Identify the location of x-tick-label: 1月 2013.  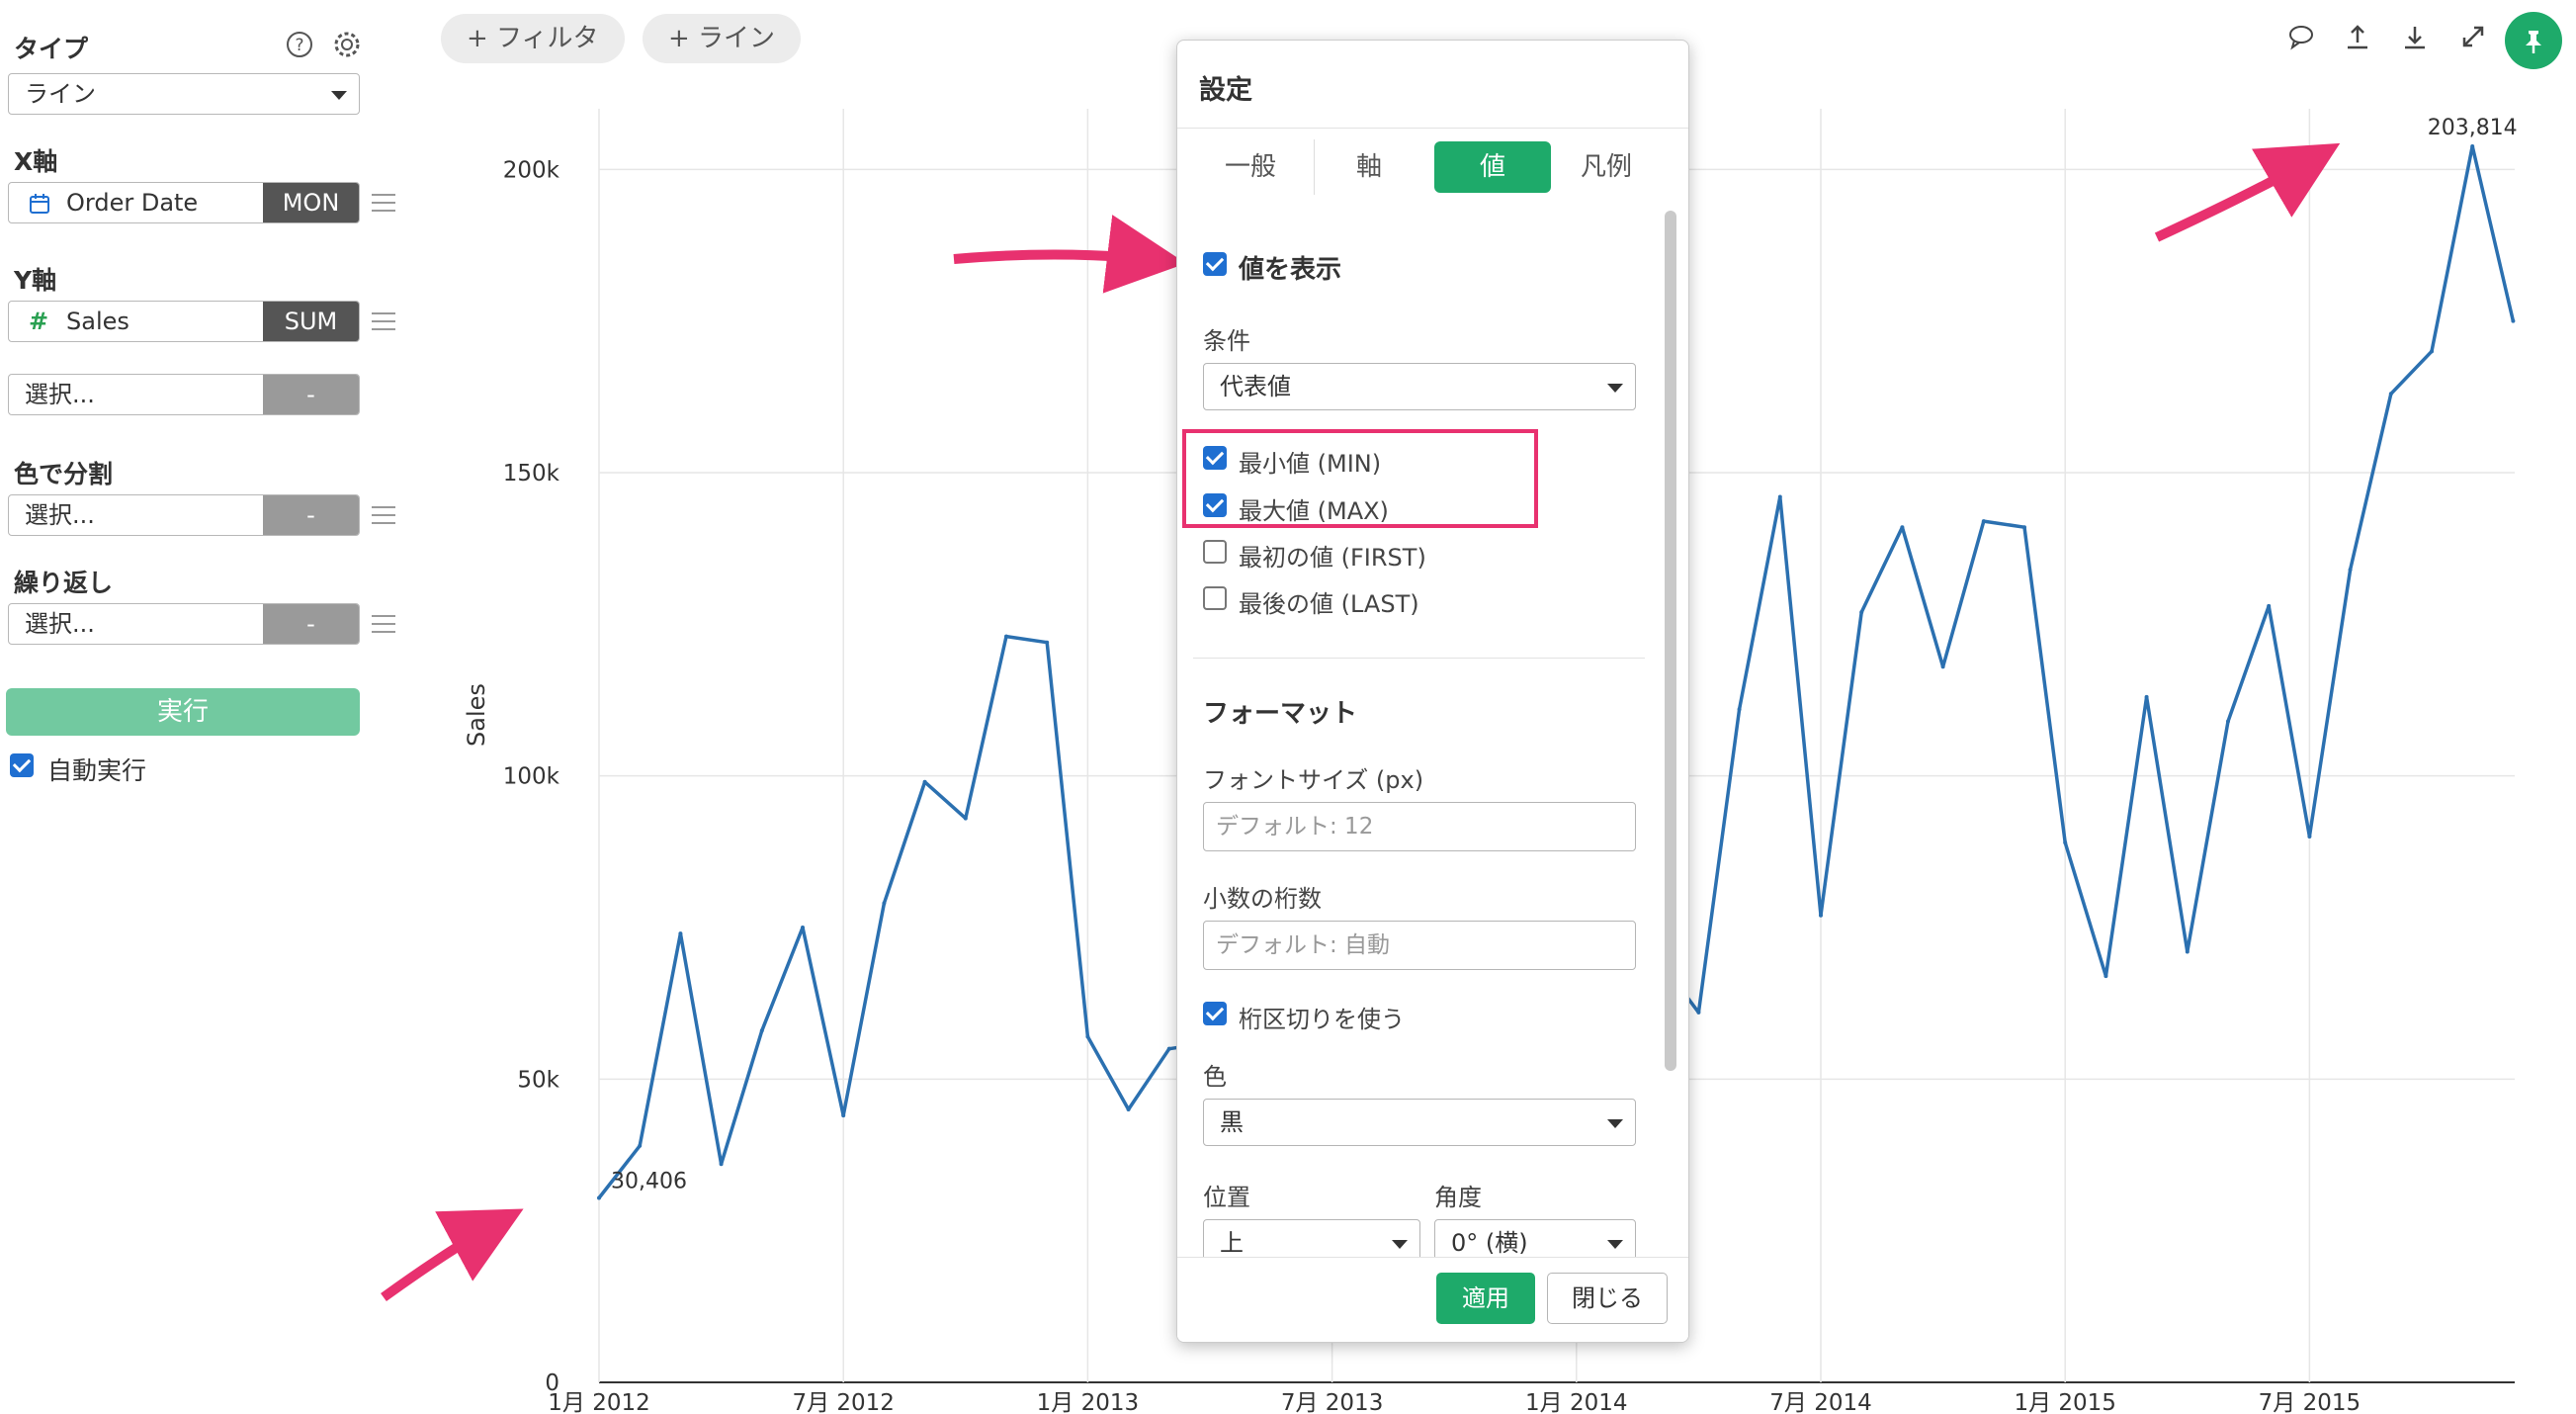
(1088, 1402).